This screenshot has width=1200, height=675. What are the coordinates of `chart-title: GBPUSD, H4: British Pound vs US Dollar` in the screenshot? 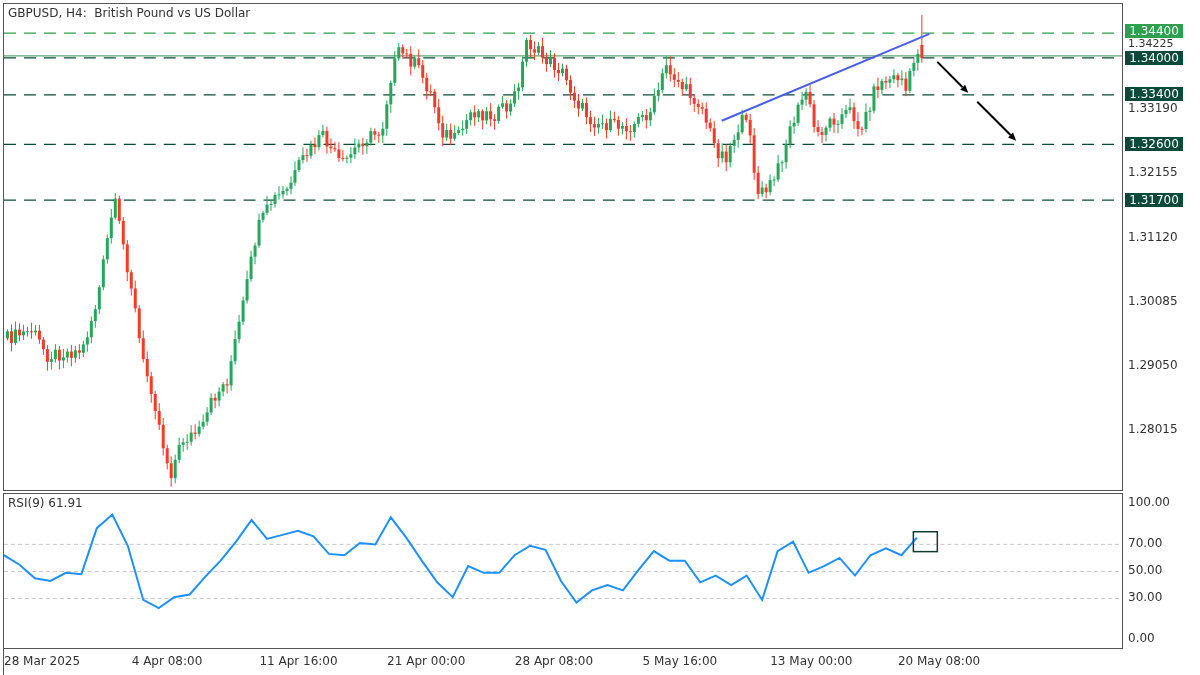 It's located at (129, 13).